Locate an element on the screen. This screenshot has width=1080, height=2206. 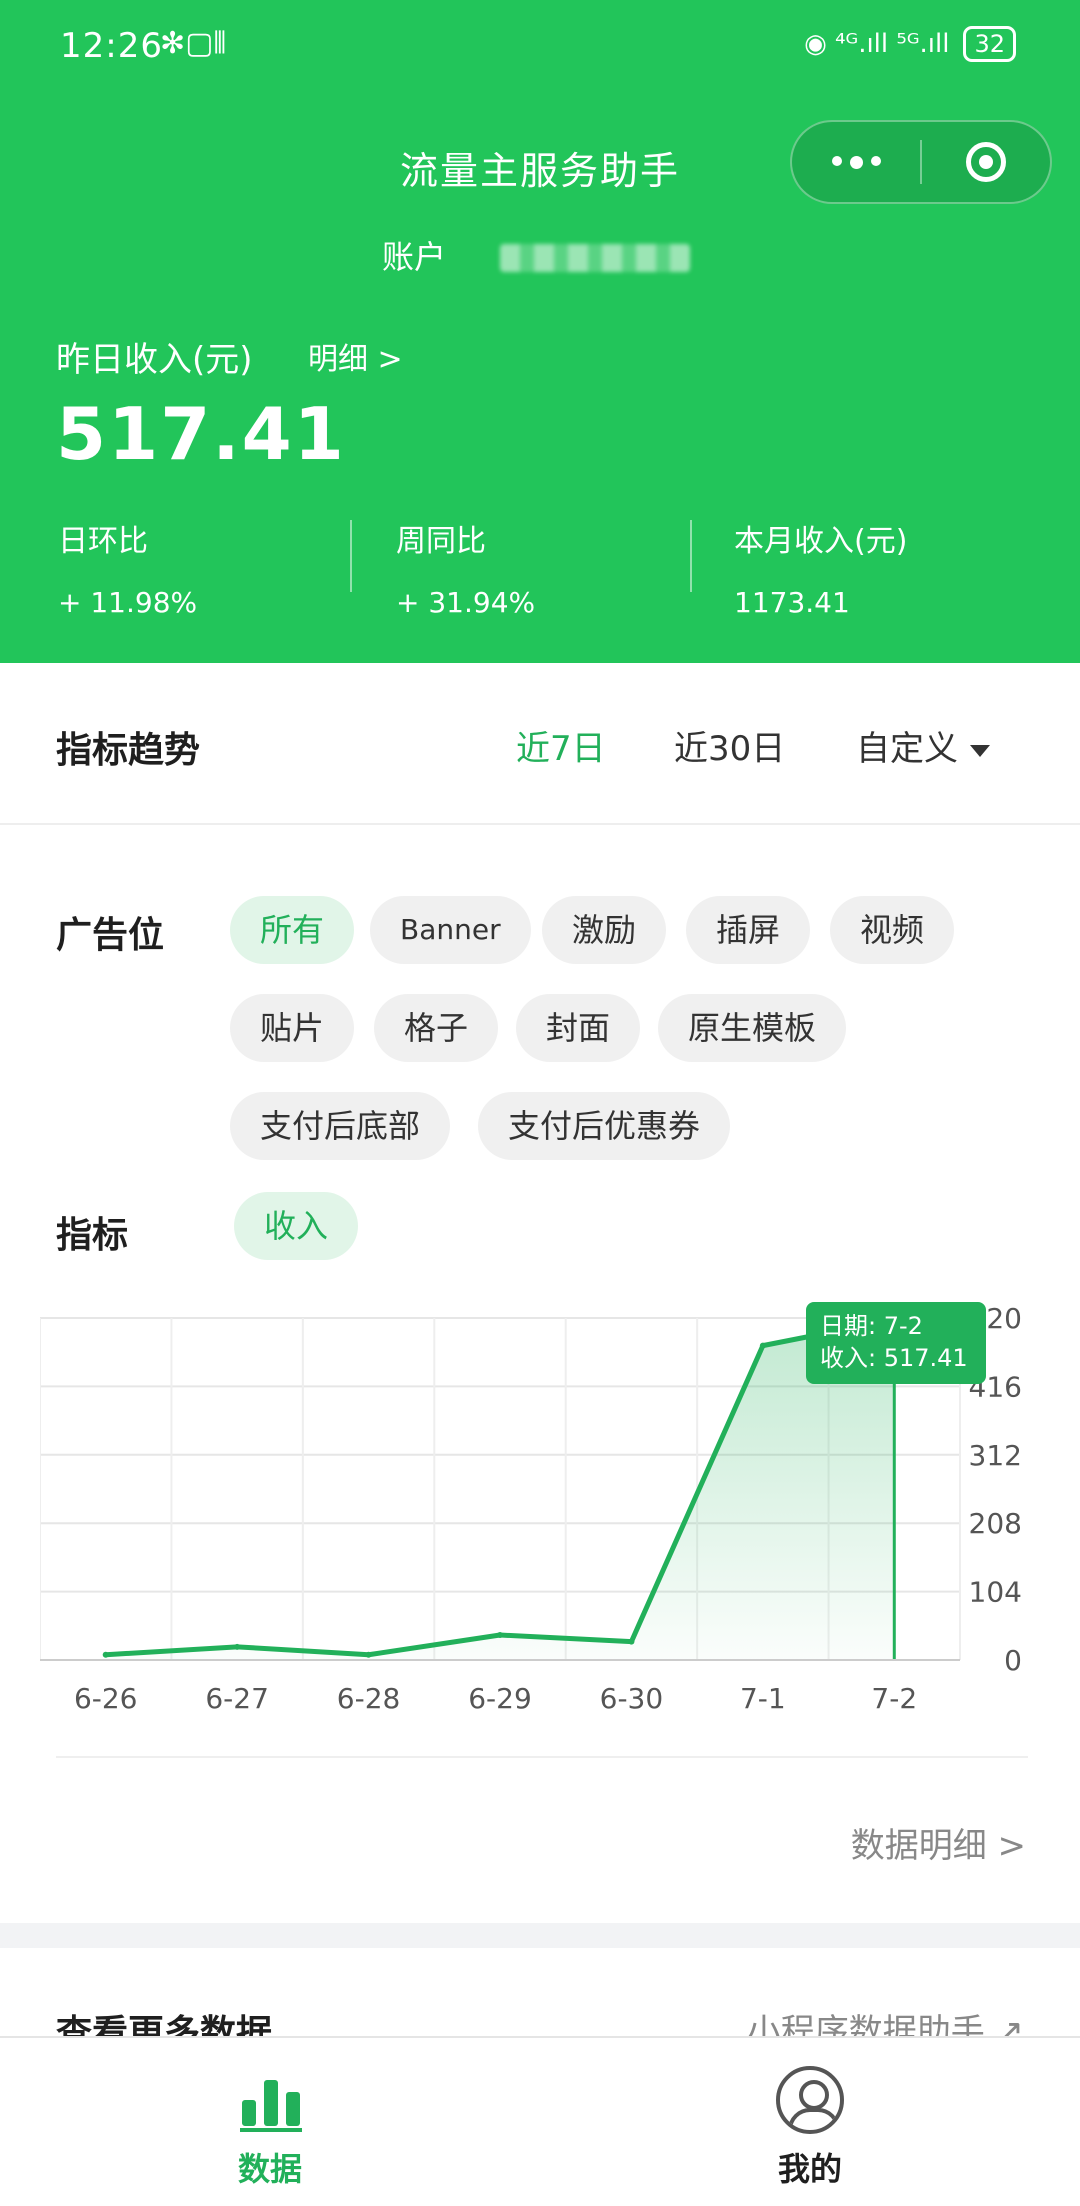
chip-ad-slot: 贴片 is located at coordinates (292, 1028).